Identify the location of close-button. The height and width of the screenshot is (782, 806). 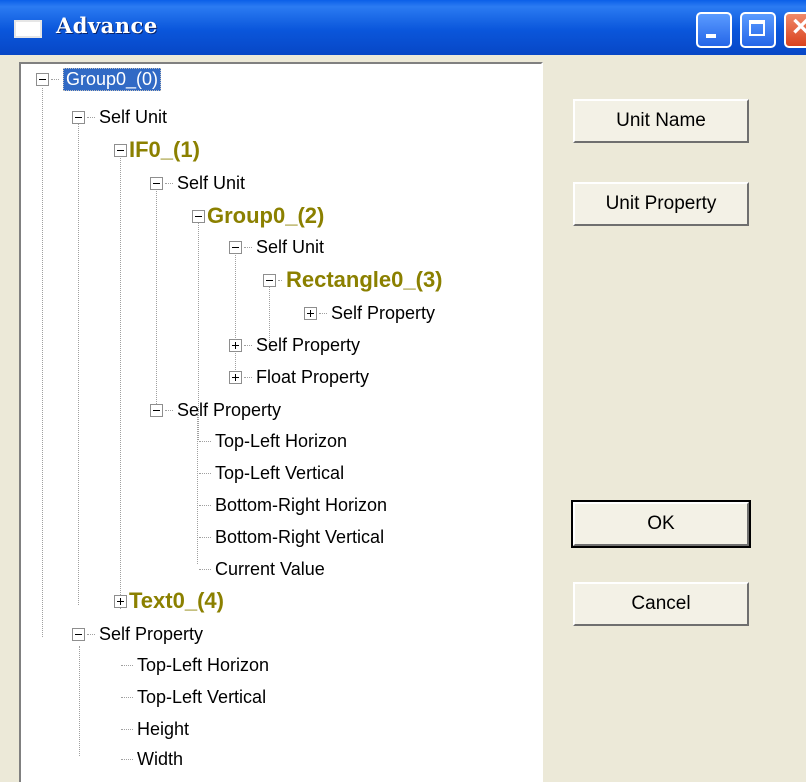
(795, 29).